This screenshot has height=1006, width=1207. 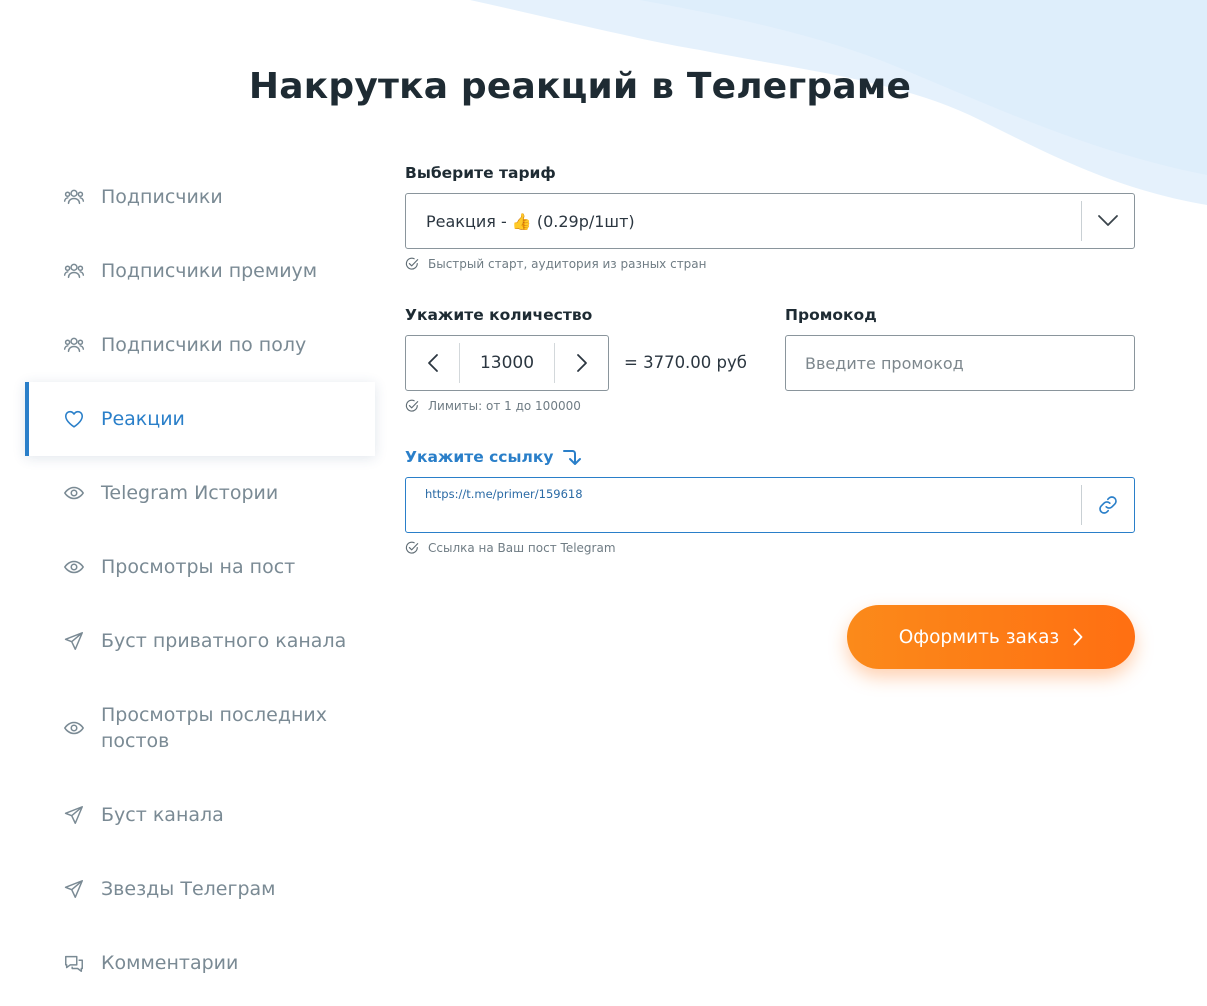 I want to click on sidebar-item-channel-boost: Буст канала, so click(x=200, y=815).